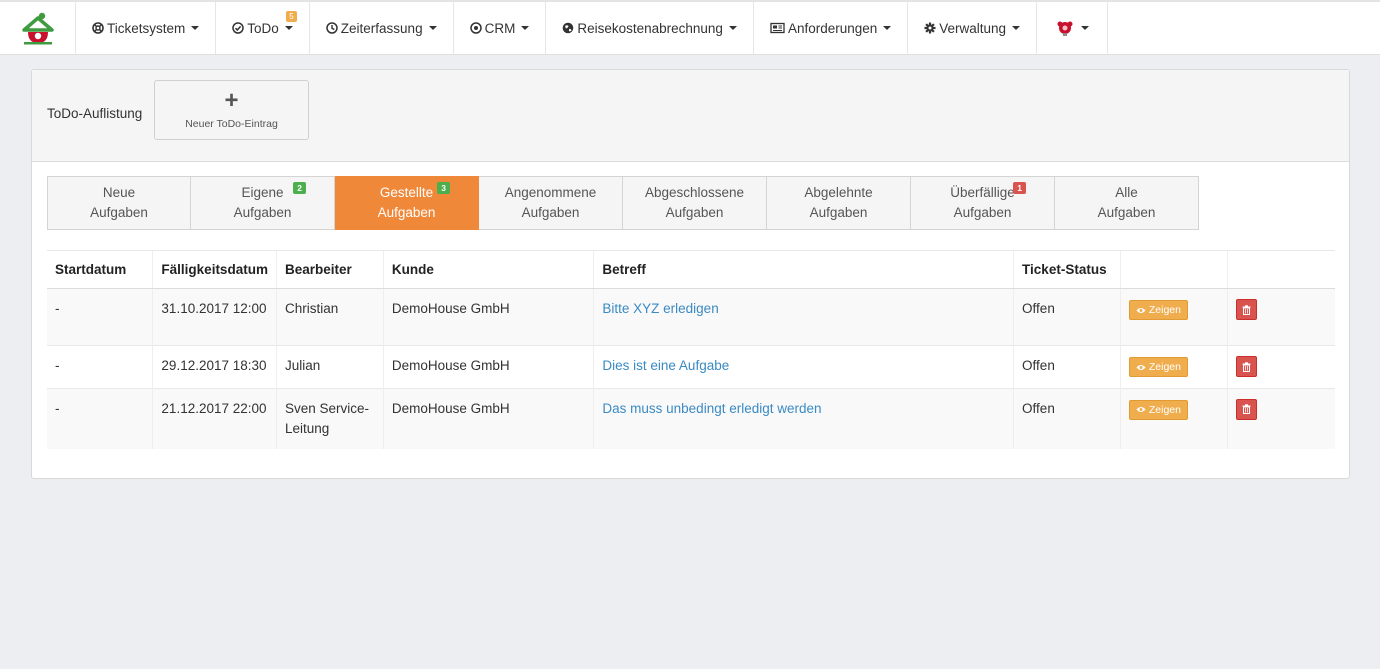 This screenshot has height=669, width=1380. I want to click on user-menu, so click(1073, 28).